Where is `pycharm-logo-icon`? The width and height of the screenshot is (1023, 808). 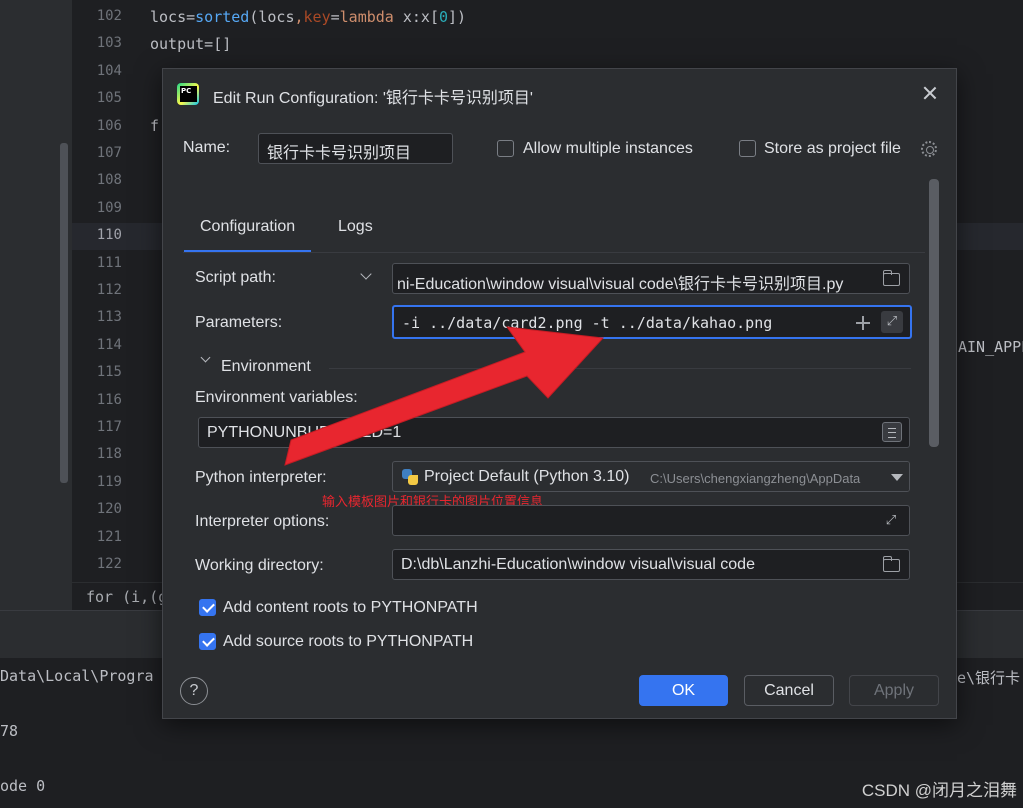 pycharm-logo-icon is located at coordinates (188, 94).